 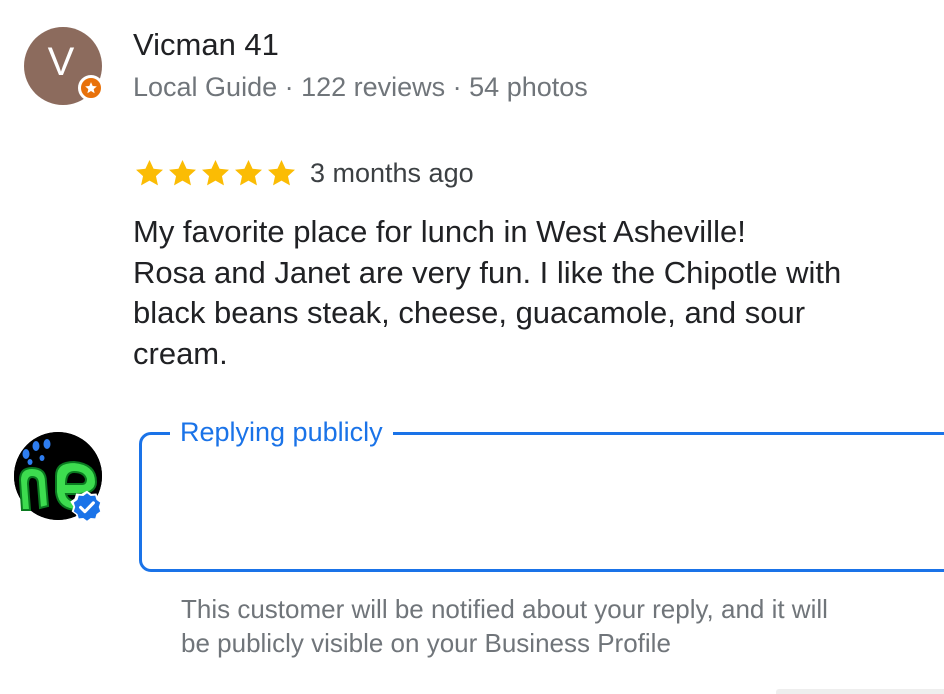 I want to click on local-guide-star-icon, so click(x=91, y=88).